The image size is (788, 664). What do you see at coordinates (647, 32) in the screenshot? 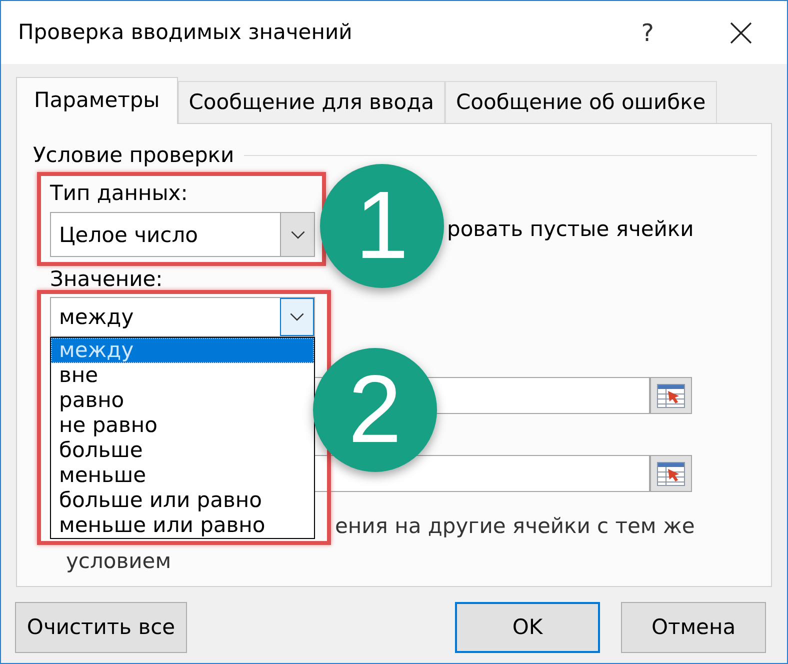
I see `help-button: ?` at bounding box center [647, 32].